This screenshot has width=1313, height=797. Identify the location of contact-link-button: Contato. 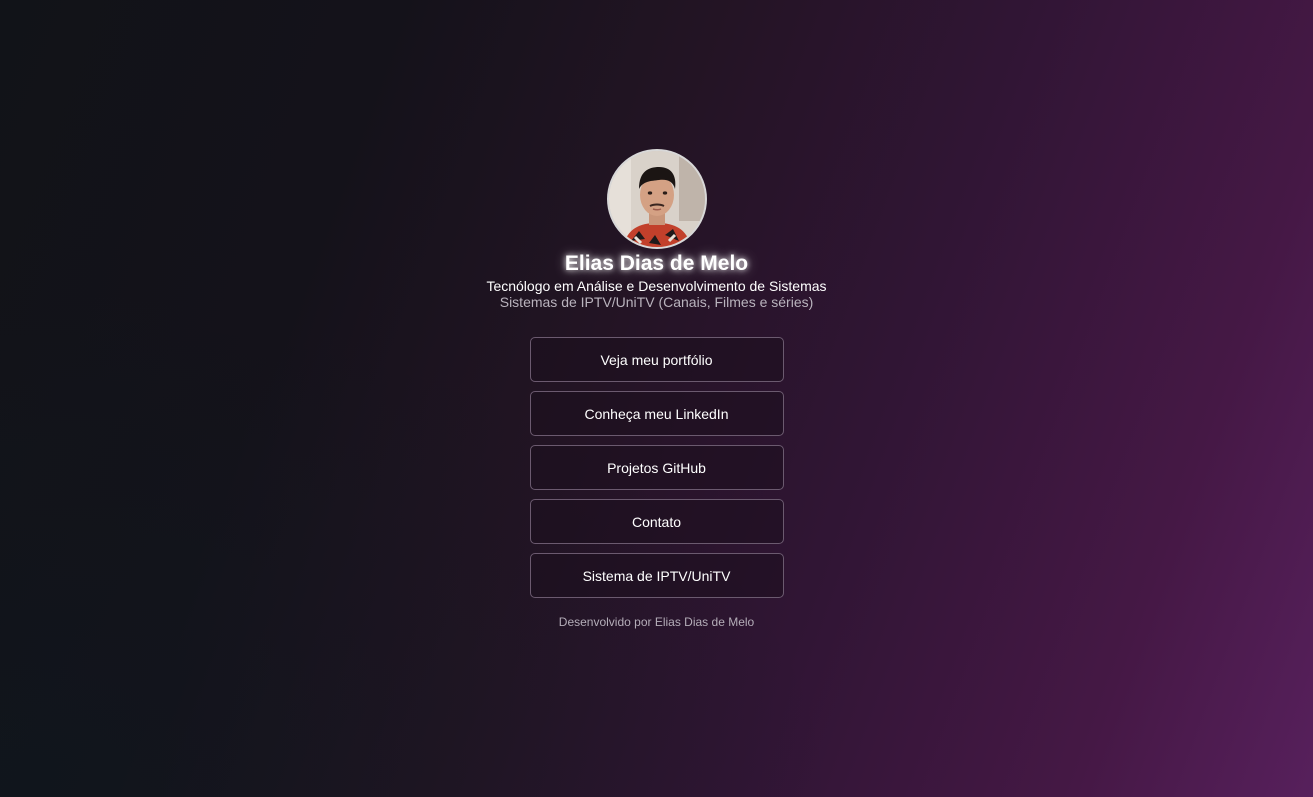
(656, 521).